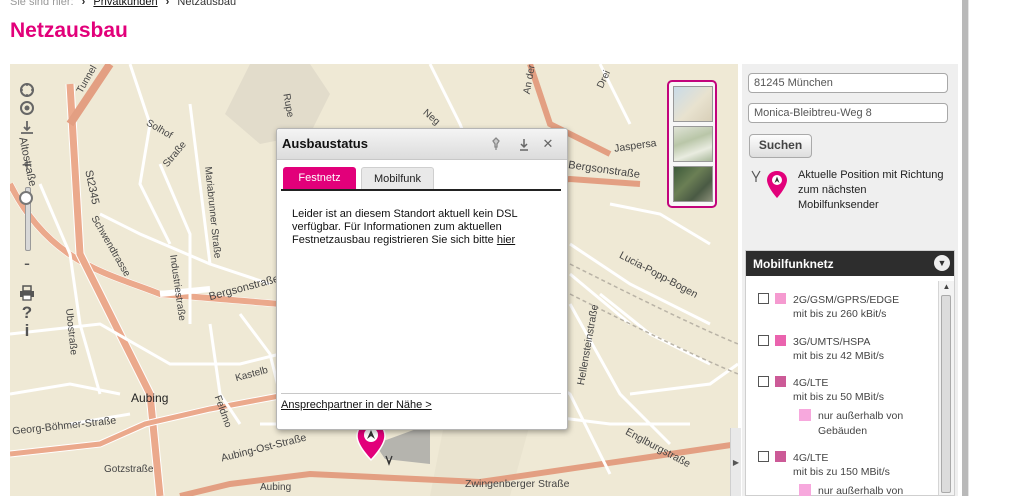 The height and width of the screenshot is (497, 1015). I want to click on contact-partner-link: Ansprechpartner in der Nähe >, so click(356, 405).